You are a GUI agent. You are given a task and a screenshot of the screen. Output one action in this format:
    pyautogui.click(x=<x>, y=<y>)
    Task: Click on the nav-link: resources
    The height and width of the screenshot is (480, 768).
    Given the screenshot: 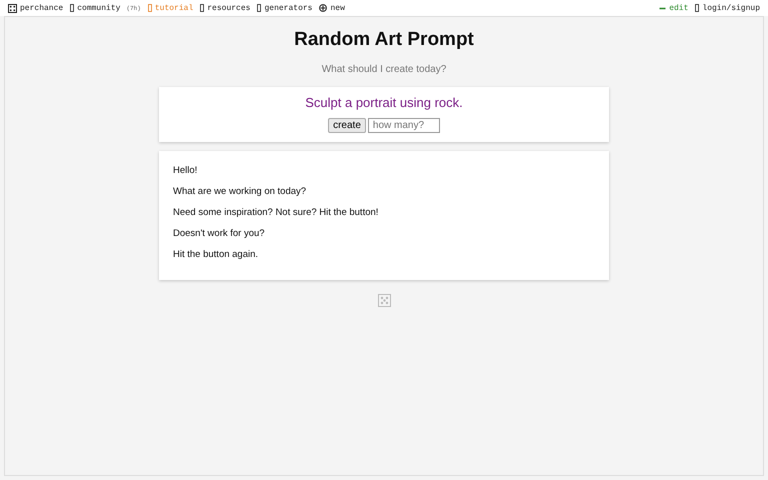 What is the action you would take?
    pyautogui.click(x=225, y=8)
    